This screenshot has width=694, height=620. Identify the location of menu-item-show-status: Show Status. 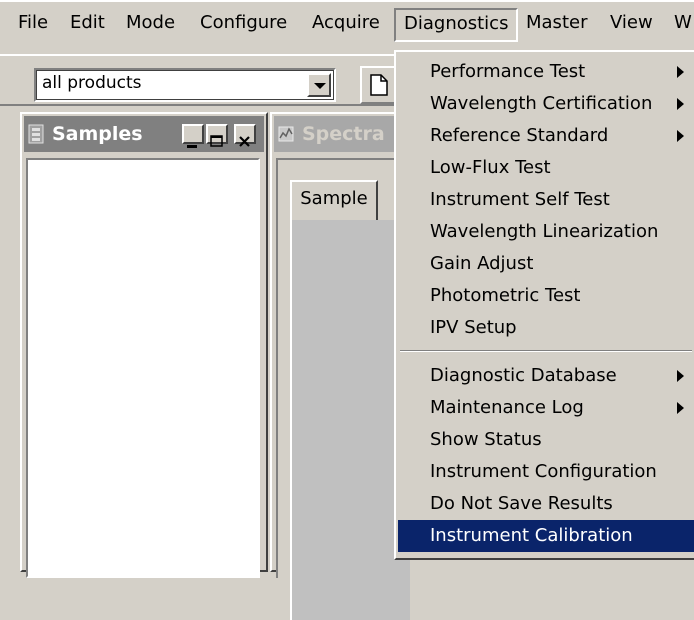
(546, 440).